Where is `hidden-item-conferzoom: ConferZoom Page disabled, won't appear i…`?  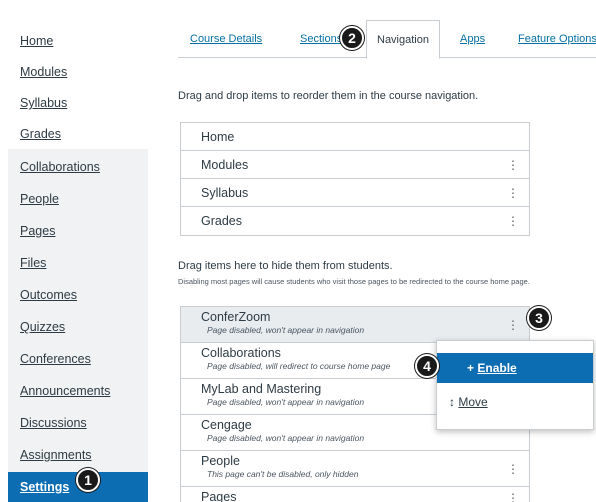
hidden-item-conferzoom: ConferZoom Page disabled, won't appear i… is located at coordinates (355, 325).